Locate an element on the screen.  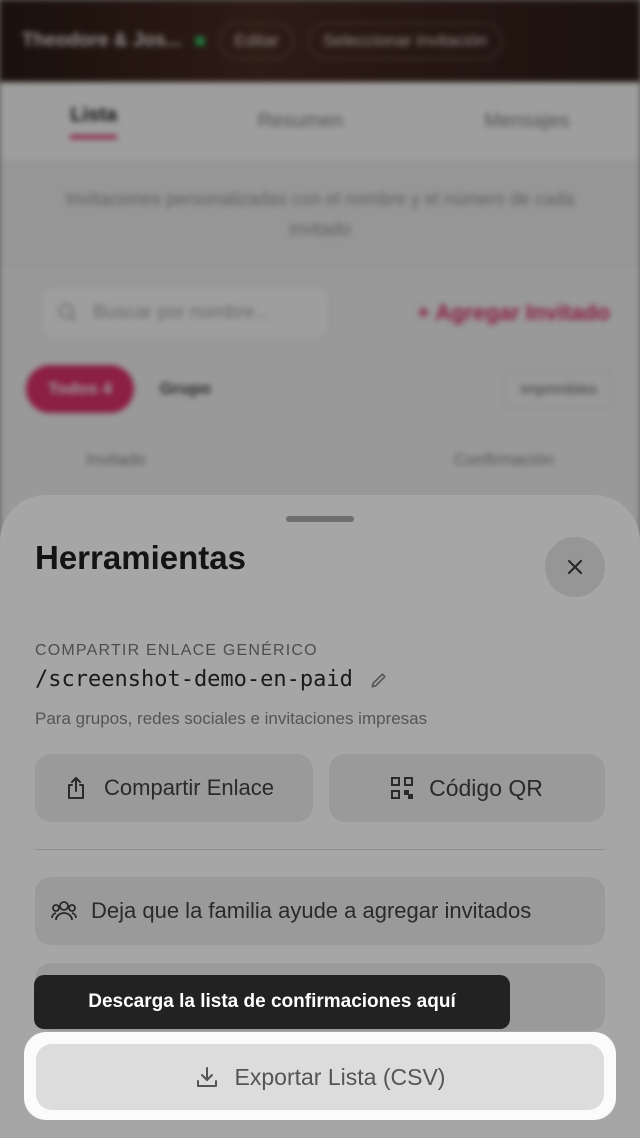
export-tooltip: Descarga la lista de confirmaciones aquí is located at coordinates (272, 1002).